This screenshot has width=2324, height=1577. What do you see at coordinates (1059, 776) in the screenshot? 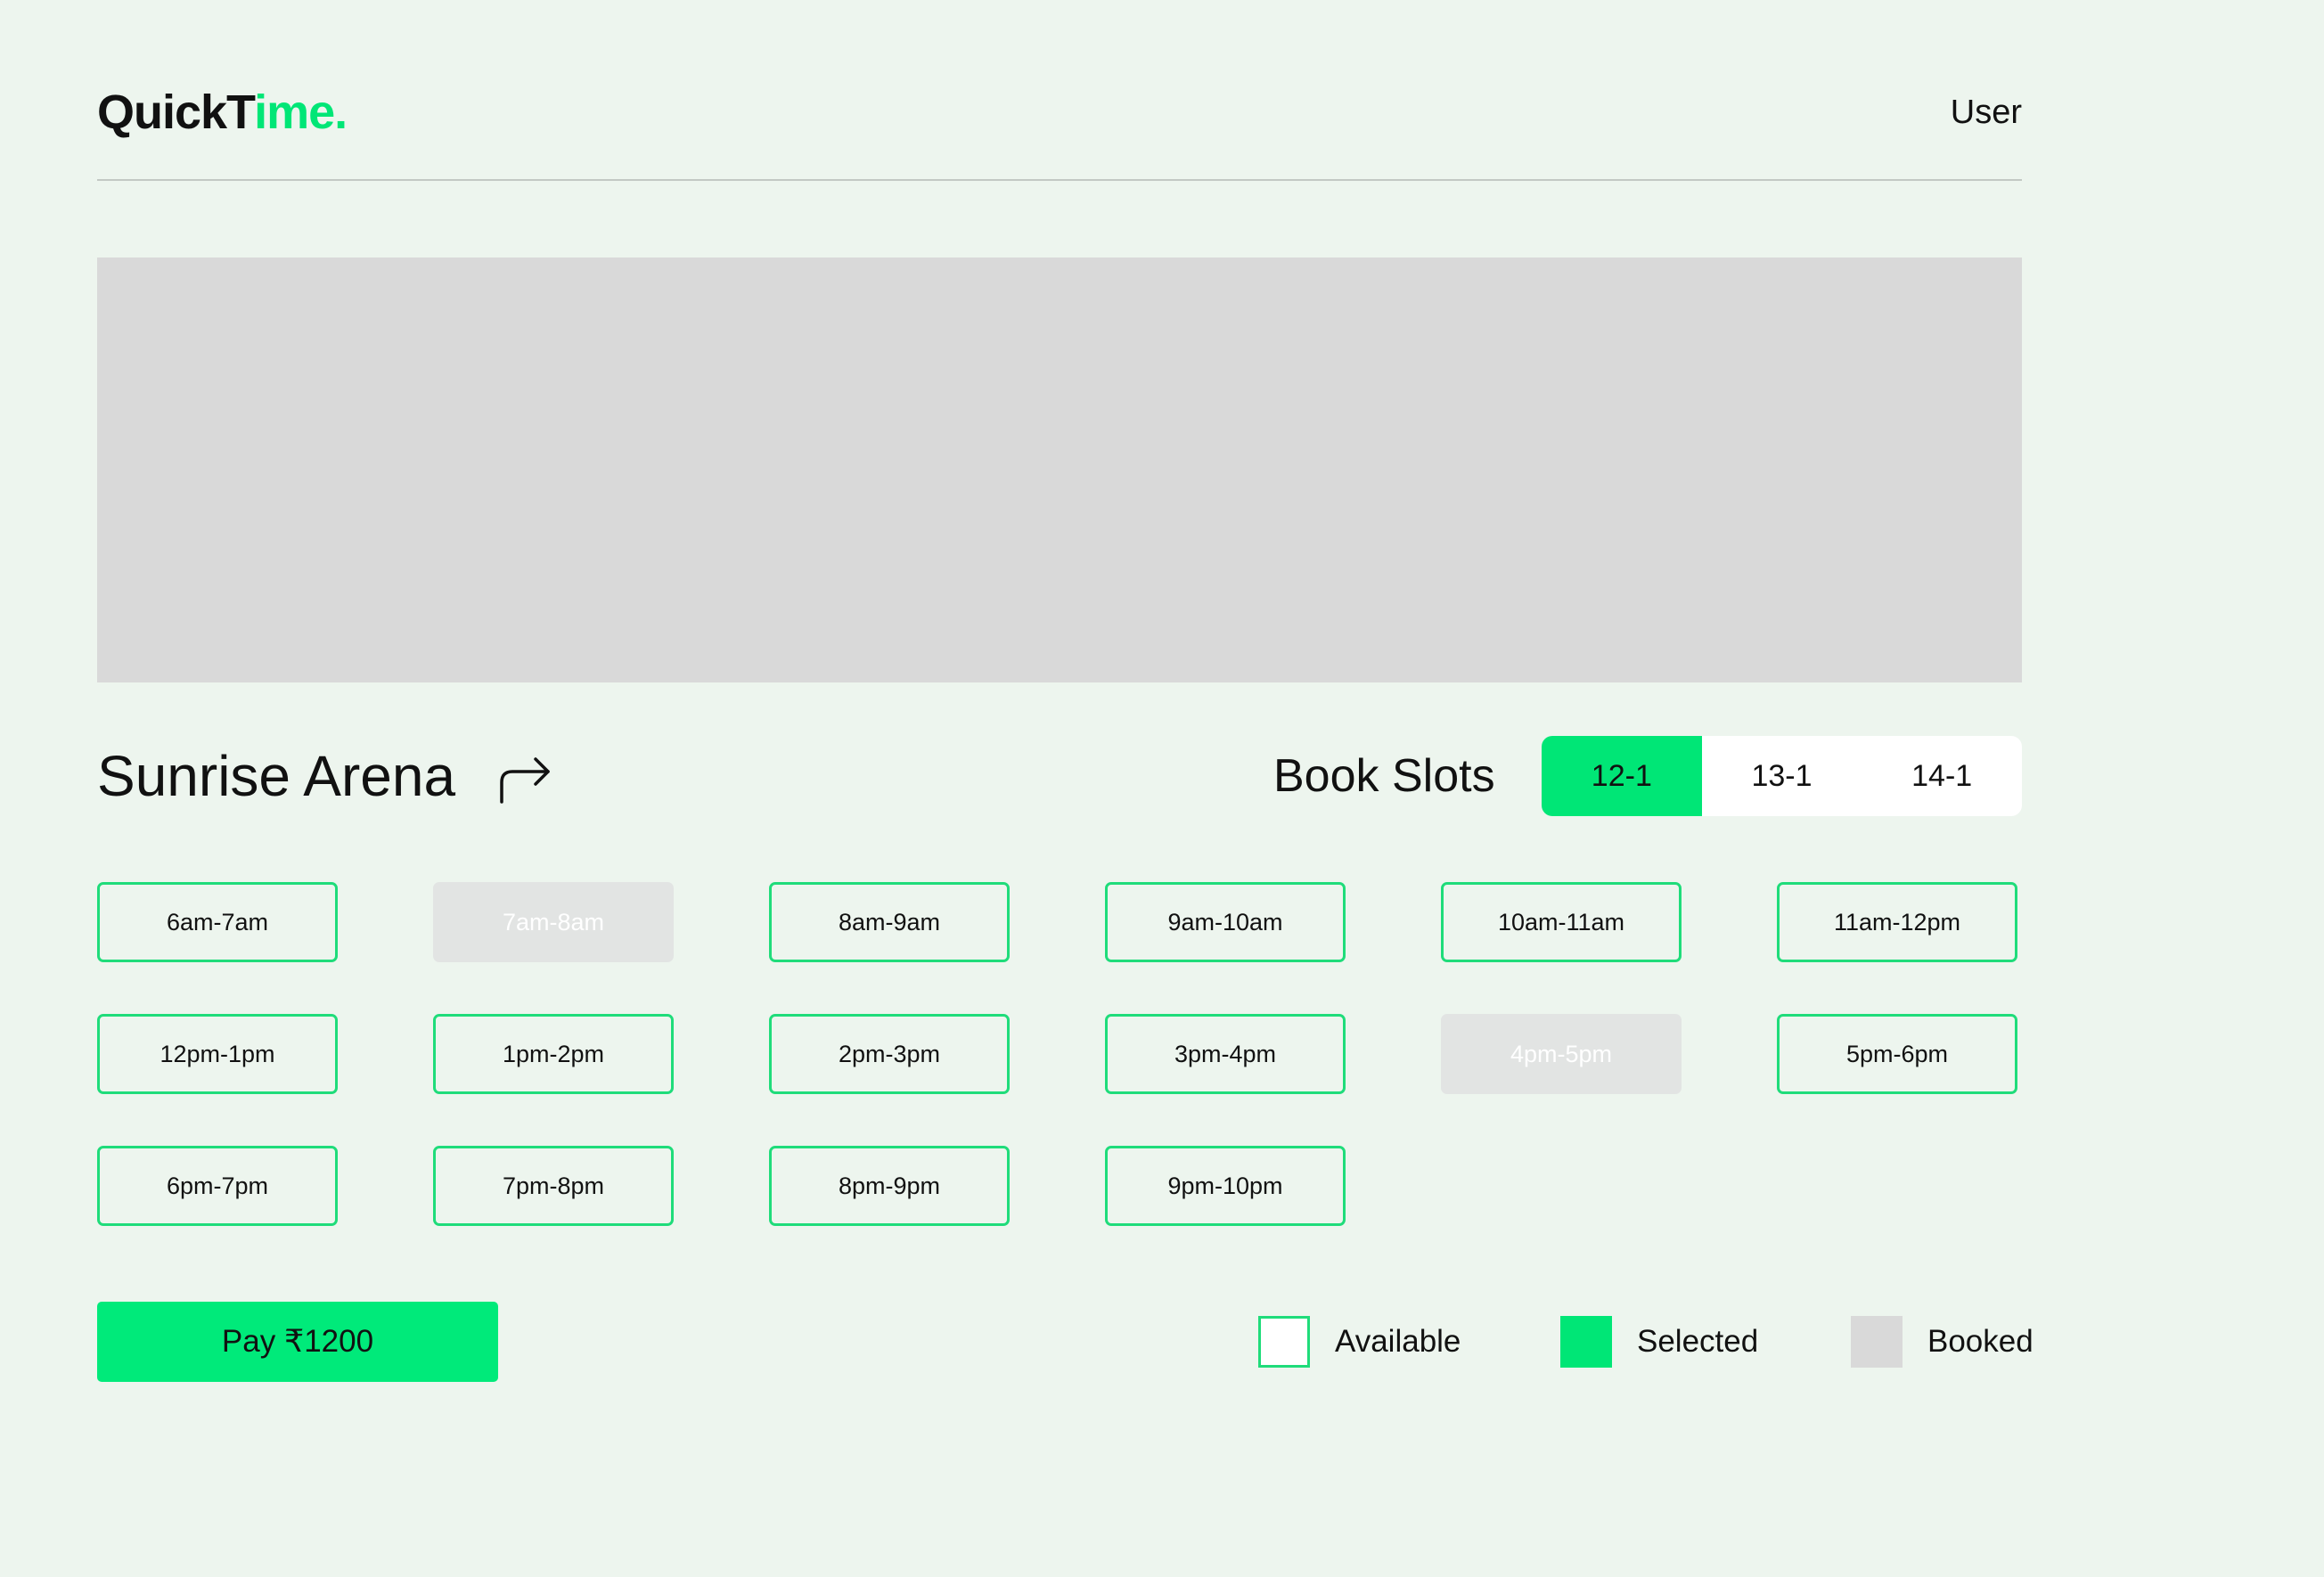
I see `venue-row: Sunrise Arena Book Slots 12-1 13-1 14-1` at bounding box center [1059, 776].